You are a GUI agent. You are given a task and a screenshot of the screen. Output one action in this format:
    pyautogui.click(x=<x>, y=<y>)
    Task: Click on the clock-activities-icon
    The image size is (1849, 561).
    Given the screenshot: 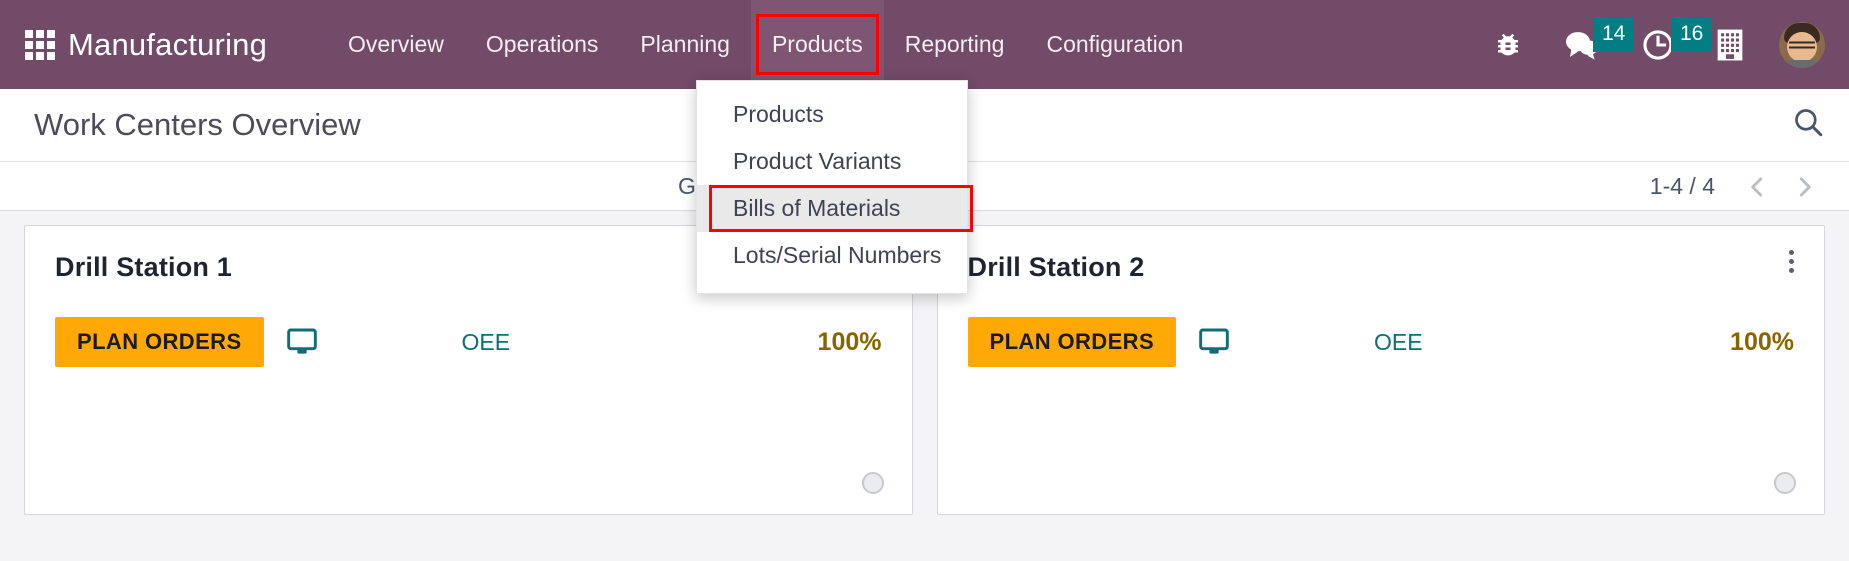 What is the action you would take?
    pyautogui.click(x=1658, y=44)
    